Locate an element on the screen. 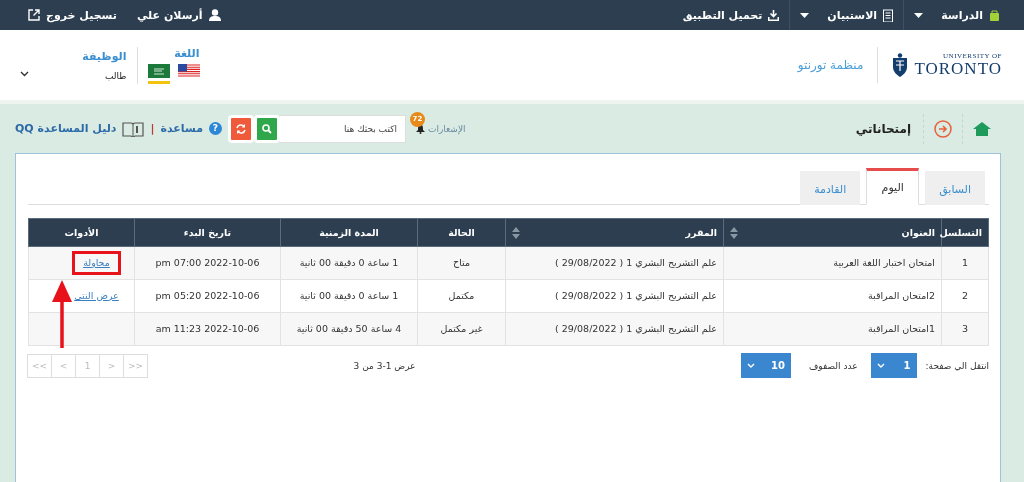 This screenshot has width=1024, height=482. refresh-button is located at coordinates (240, 128).